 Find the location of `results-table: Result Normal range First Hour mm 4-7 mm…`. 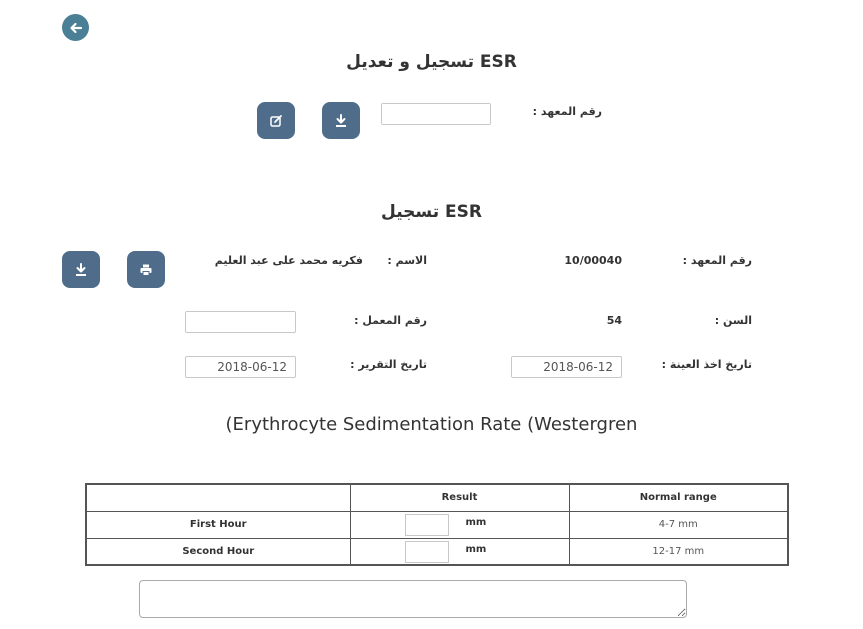

results-table: Result Normal range First Hour mm 4-7 mm… is located at coordinates (437, 524).